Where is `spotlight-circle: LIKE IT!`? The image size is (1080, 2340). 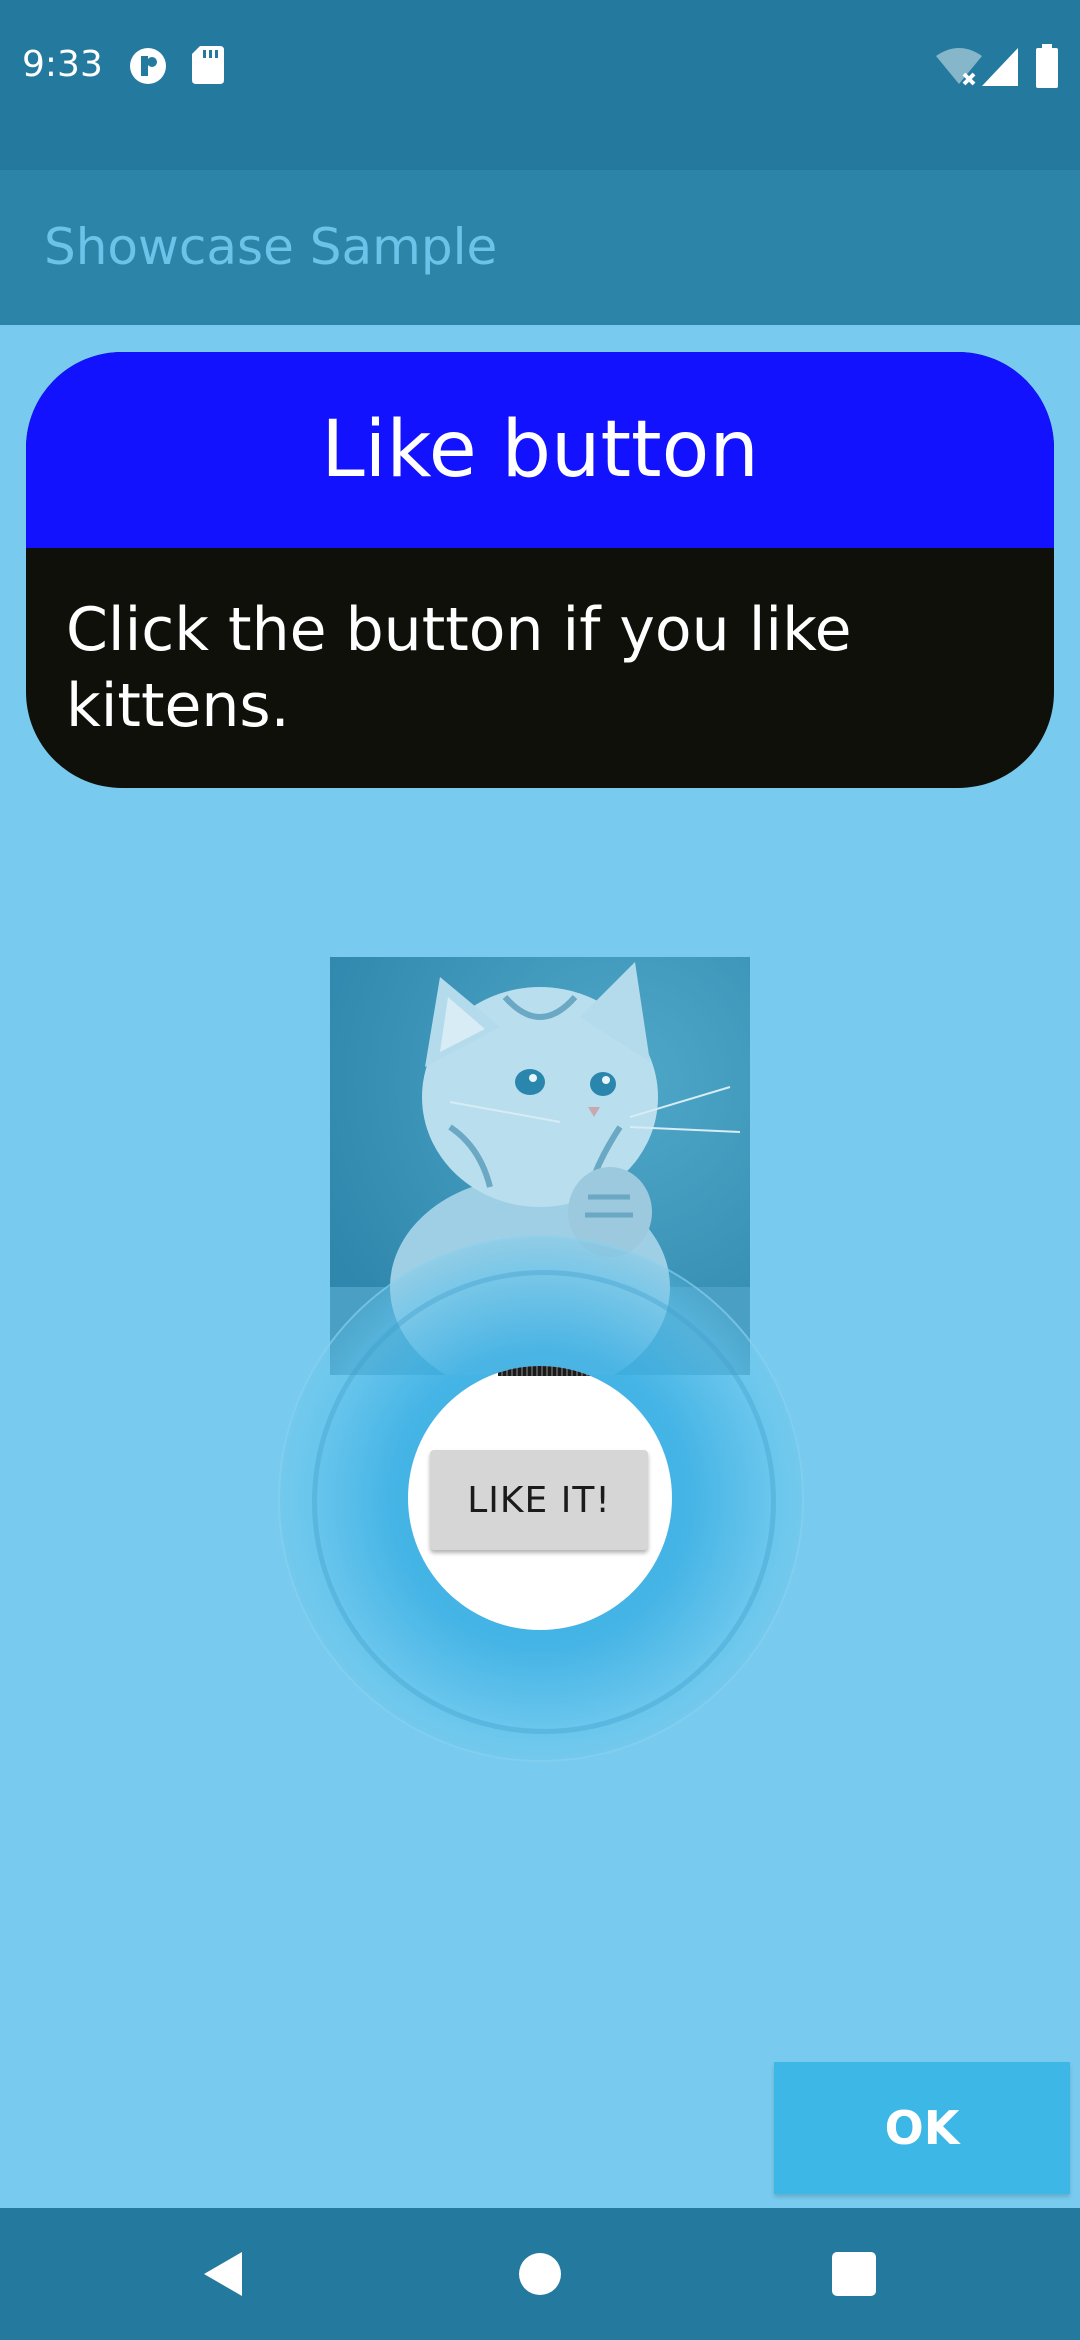
spotlight-circle: LIKE IT! is located at coordinates (540, 1498).